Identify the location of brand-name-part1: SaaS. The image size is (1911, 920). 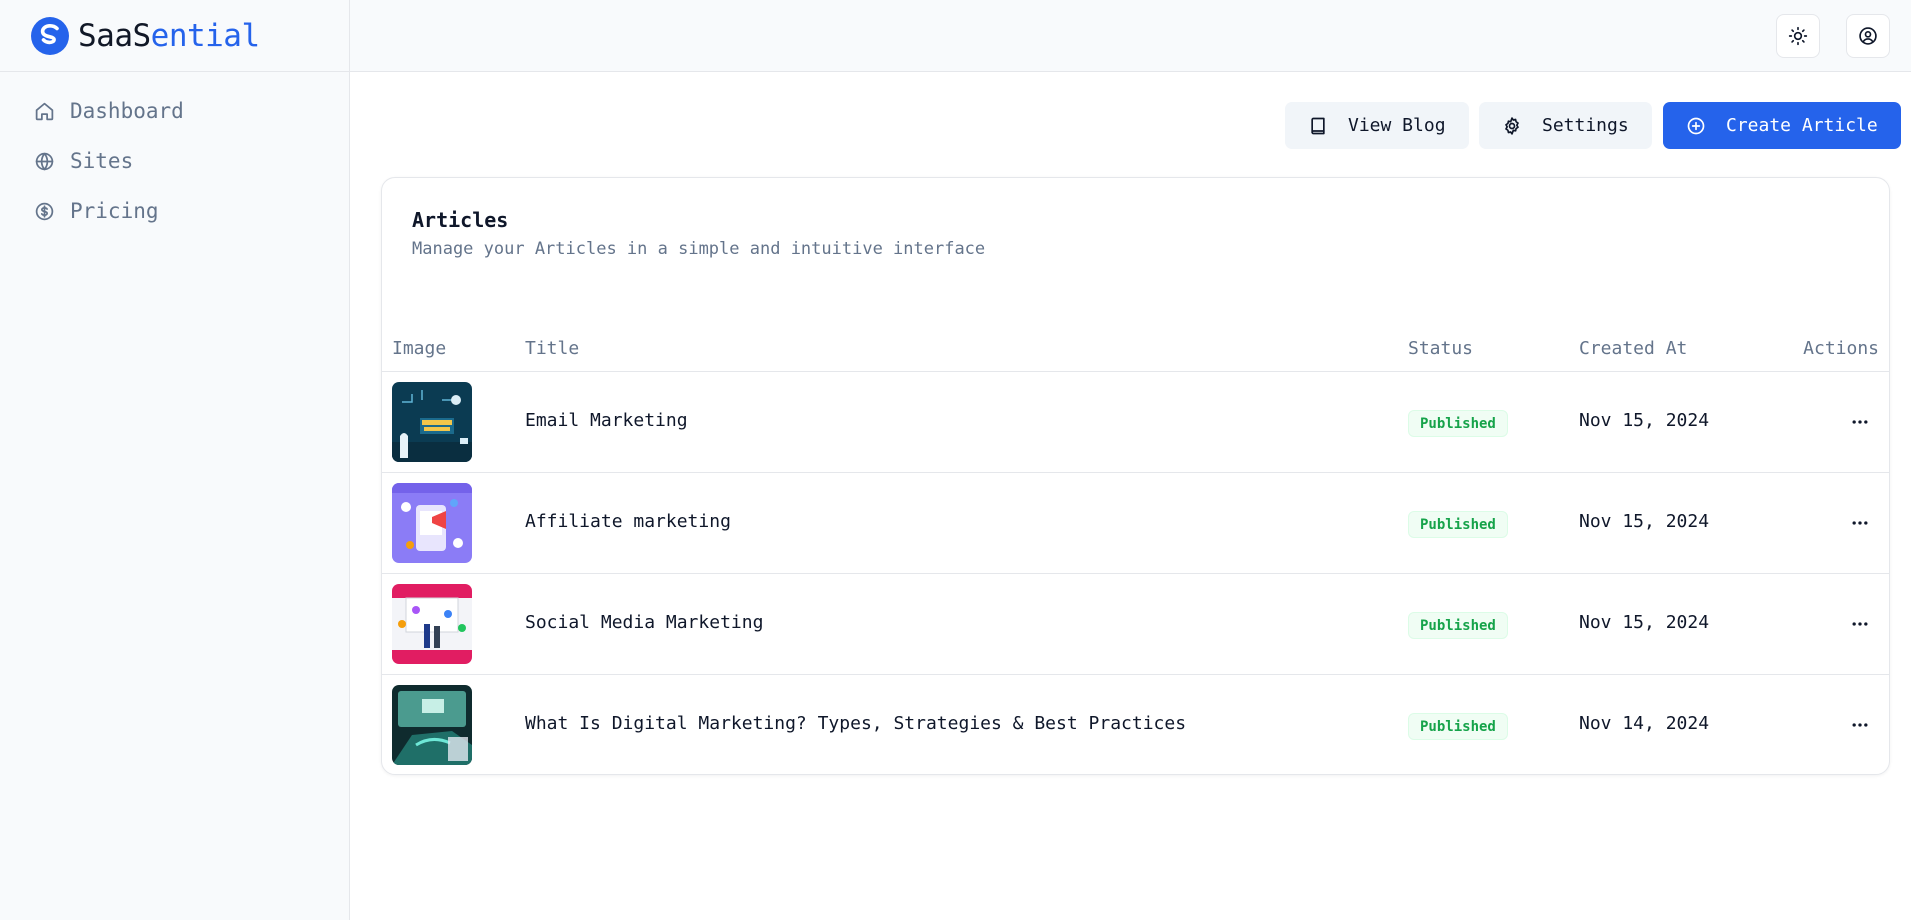
(114, 35).